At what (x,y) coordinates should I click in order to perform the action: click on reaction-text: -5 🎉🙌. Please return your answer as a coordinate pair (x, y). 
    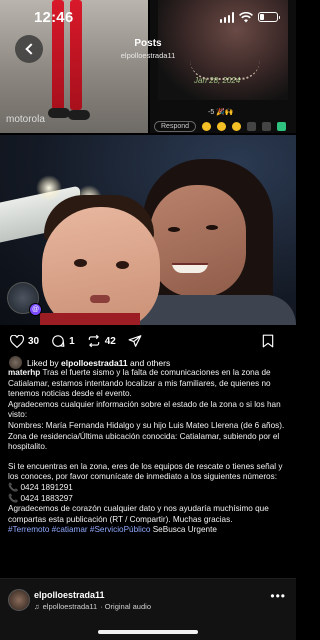
    Looking at the image, I should click on (221, 112).